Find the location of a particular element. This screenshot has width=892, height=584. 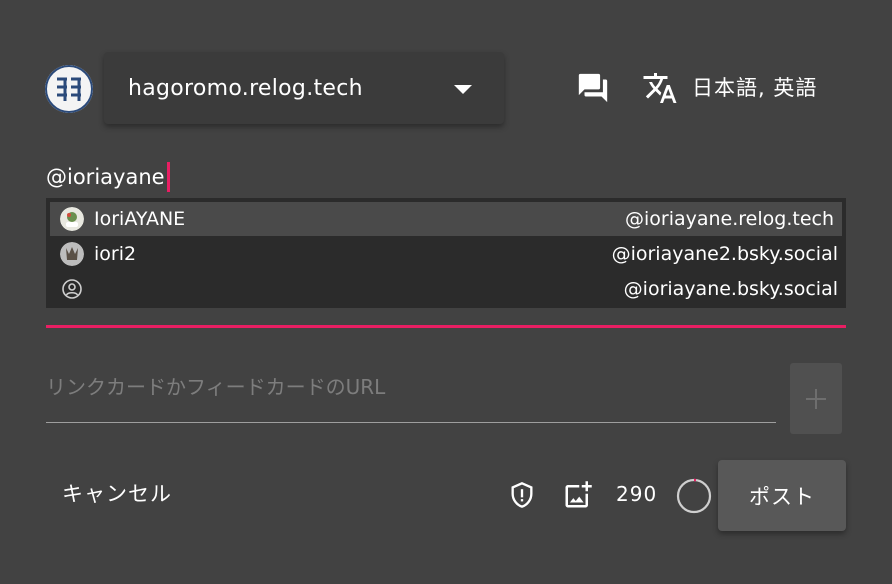

content-warning-shield-icon is located at coordinates (522, 495).